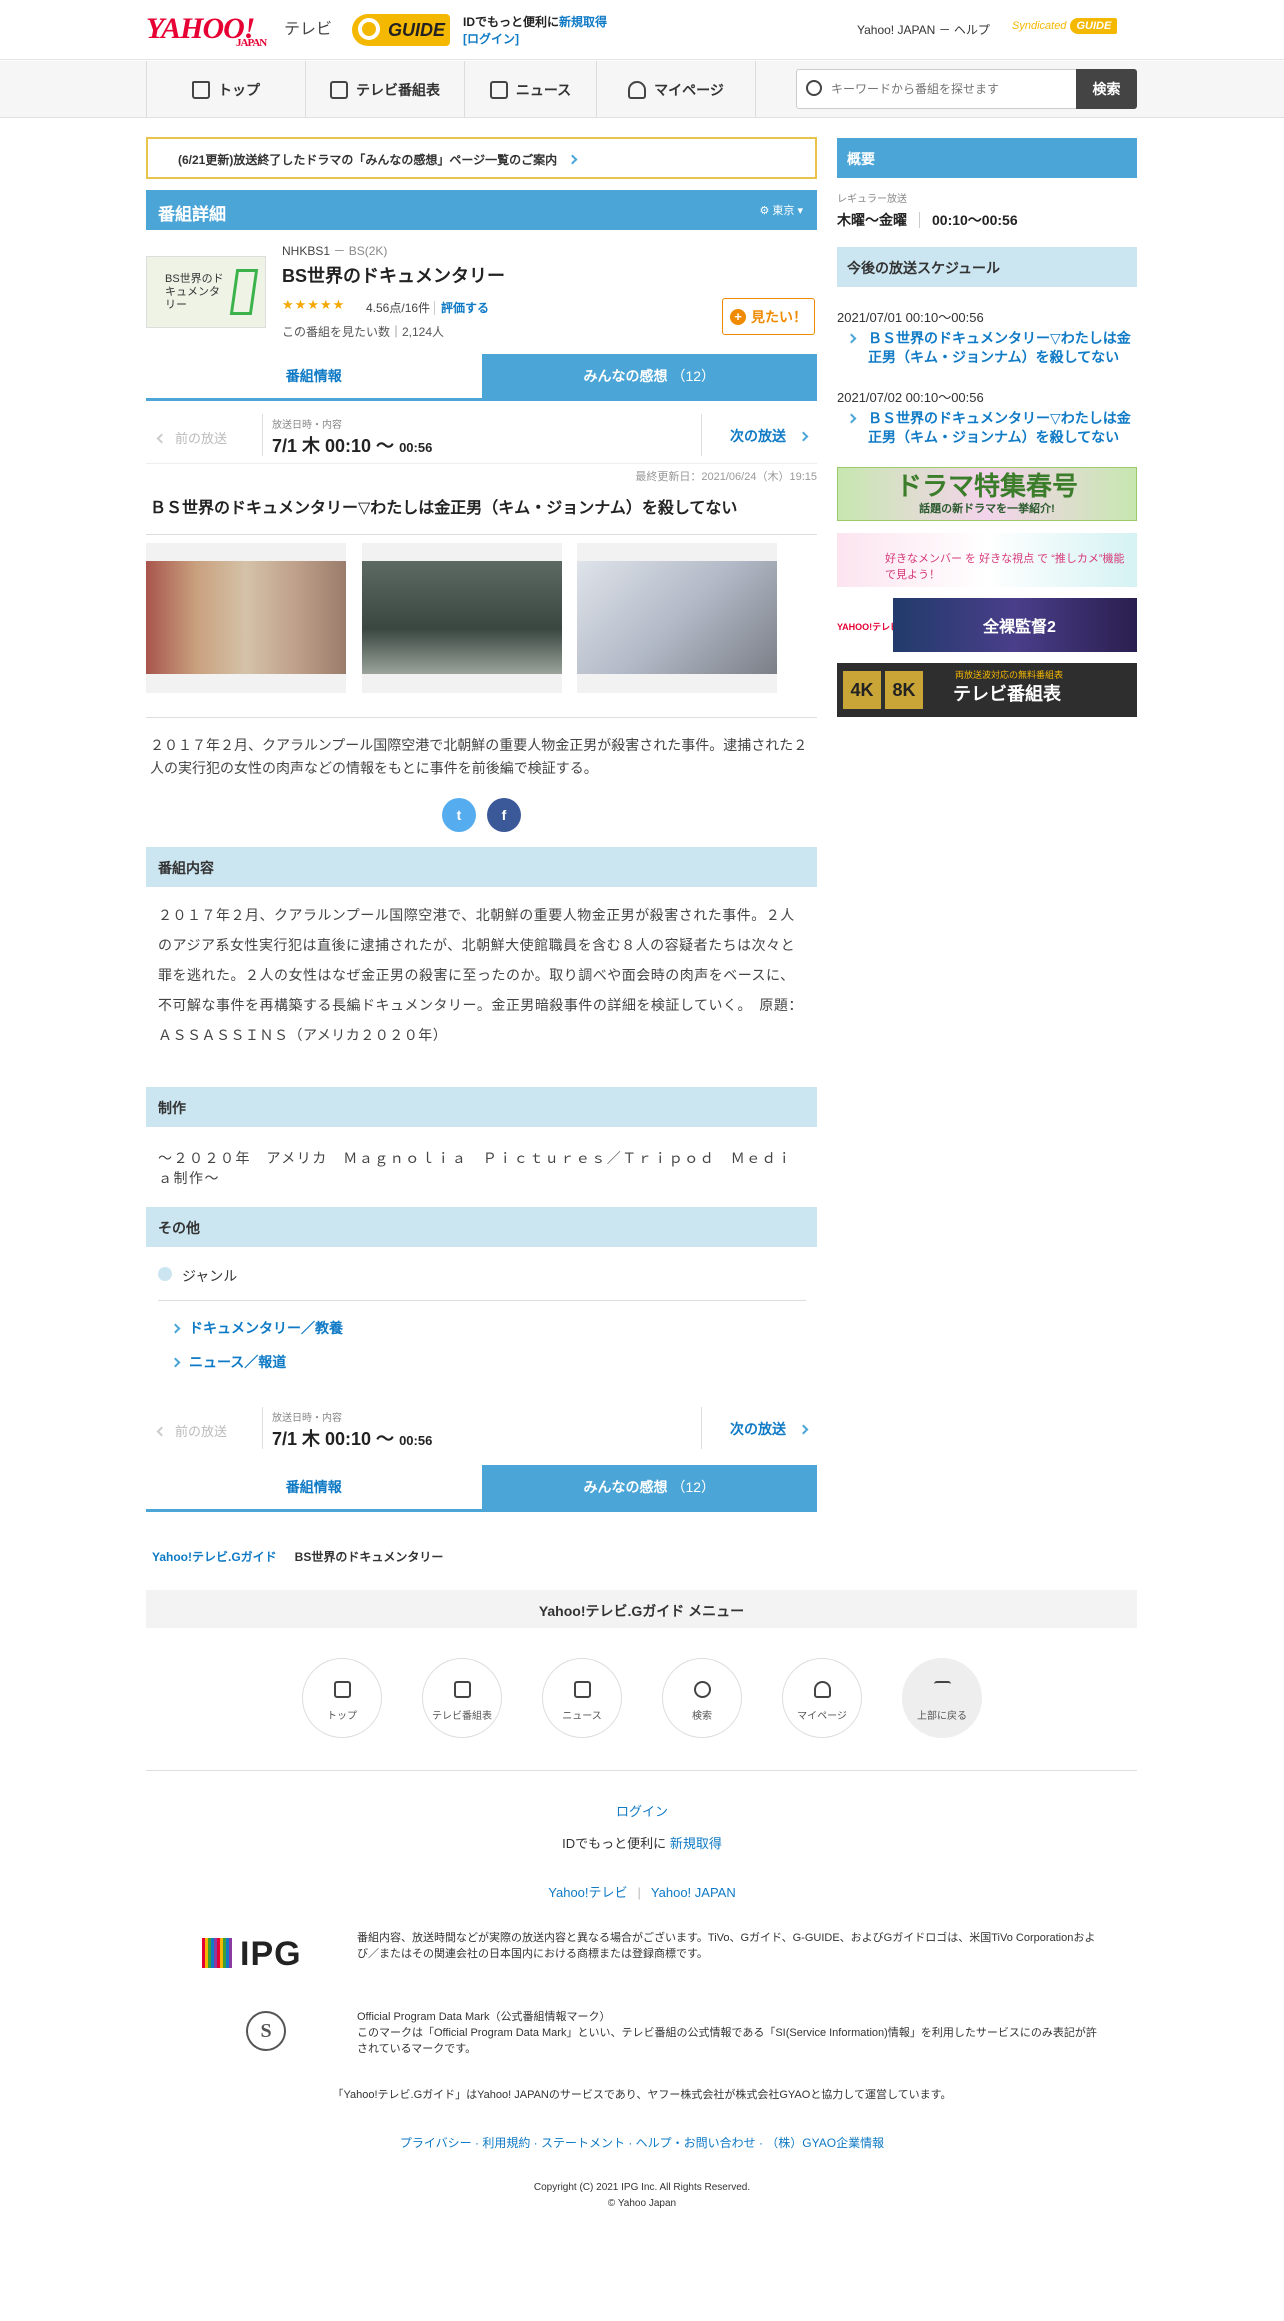 This screenshot has width=1284, height=2321. Describe the element at coordinates (462, 308) in the screenshot. I see `rate-link: 評価する` at that location.